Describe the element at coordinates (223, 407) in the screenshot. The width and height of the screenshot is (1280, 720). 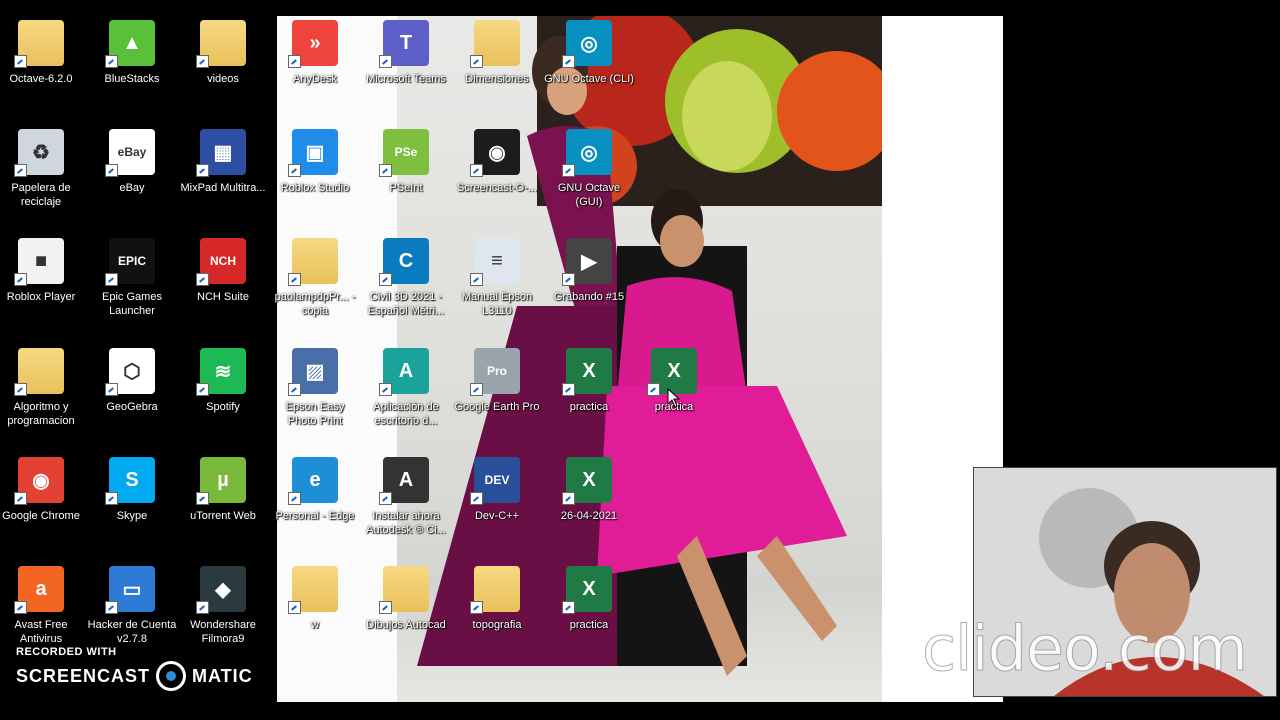
I see `desktop-icon-label: Spotify` at that location.